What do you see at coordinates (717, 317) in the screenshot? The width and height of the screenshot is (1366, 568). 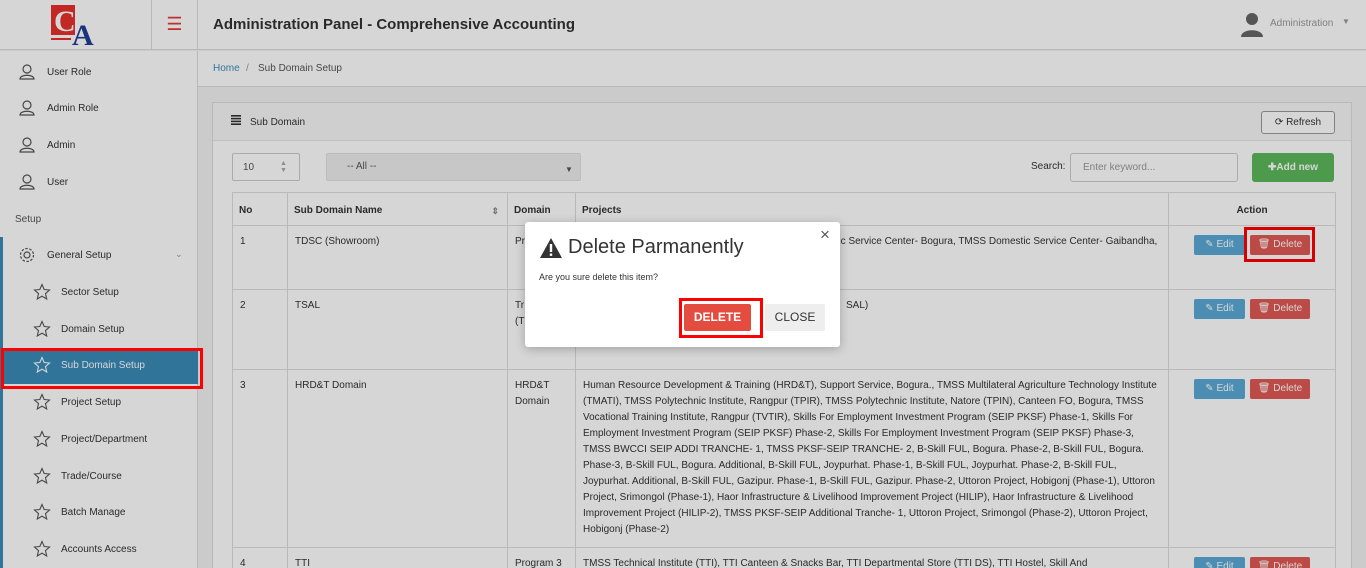 I see `confirm-delete-button: DELETE` at bounding box center [717, 317].